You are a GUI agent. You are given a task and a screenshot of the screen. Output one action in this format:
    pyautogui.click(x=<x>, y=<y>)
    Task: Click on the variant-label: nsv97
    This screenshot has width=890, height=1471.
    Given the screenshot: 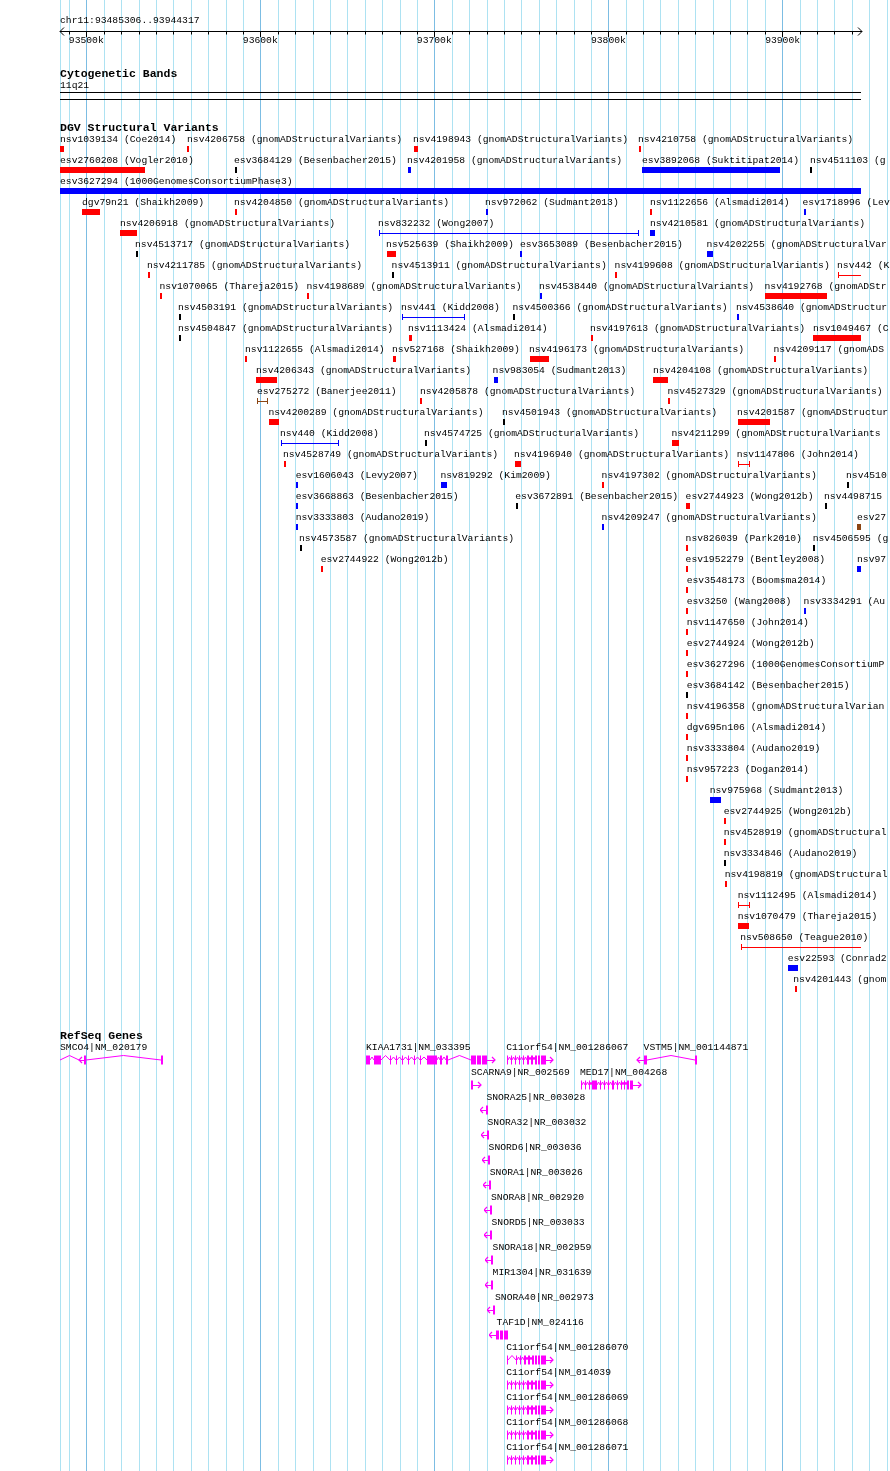 What is the action you would take?
    pyautogui.click(x=872, y=560)
    